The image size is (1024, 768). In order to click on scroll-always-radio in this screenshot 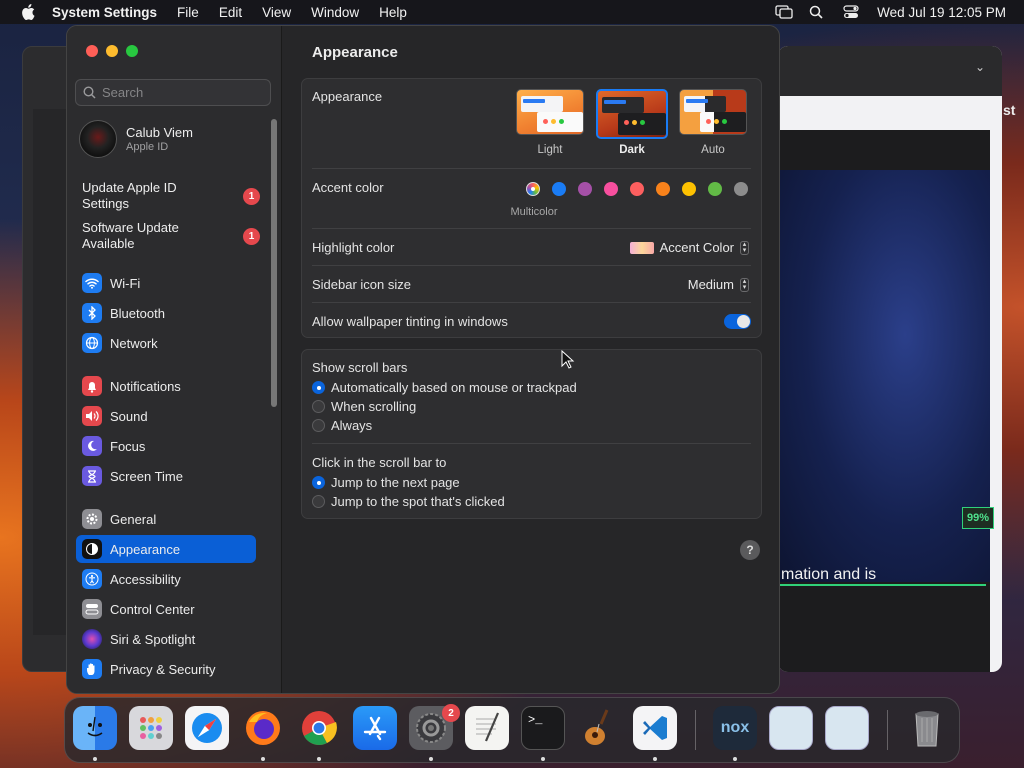, I will do `click(318, 425)`.